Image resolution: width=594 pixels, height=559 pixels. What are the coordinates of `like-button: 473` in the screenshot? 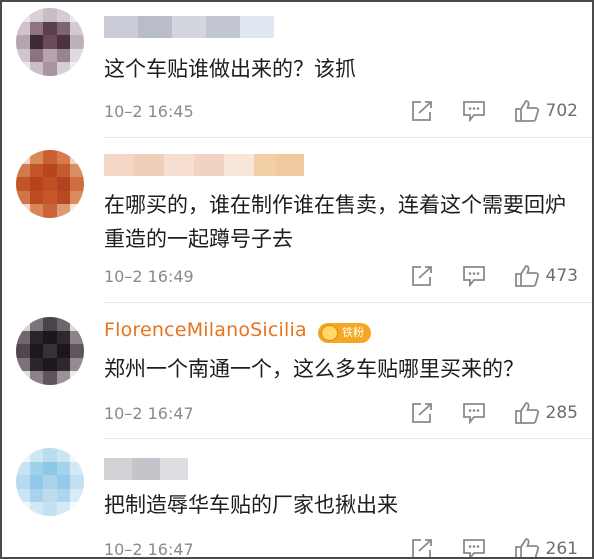 It's located at (546, 276).